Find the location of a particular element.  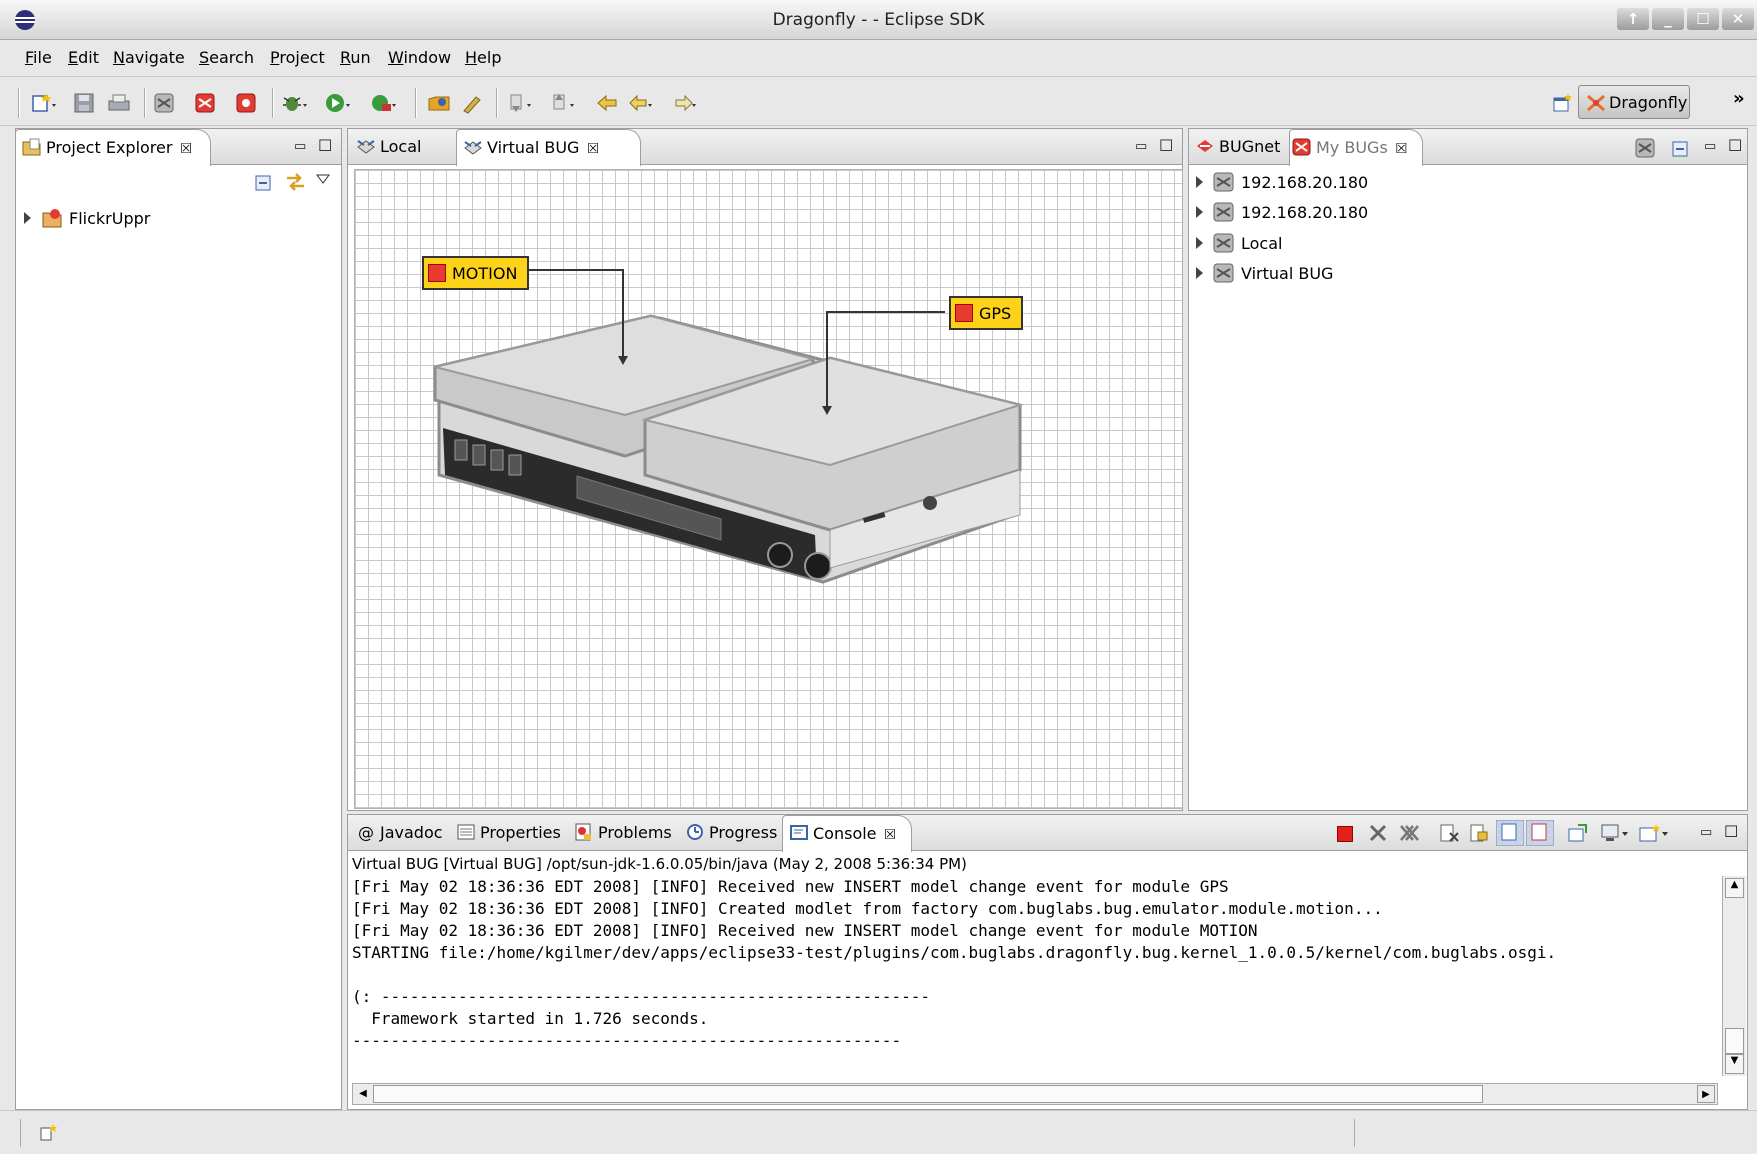

tab-problems: Problems is located at coordinates (624, 833).